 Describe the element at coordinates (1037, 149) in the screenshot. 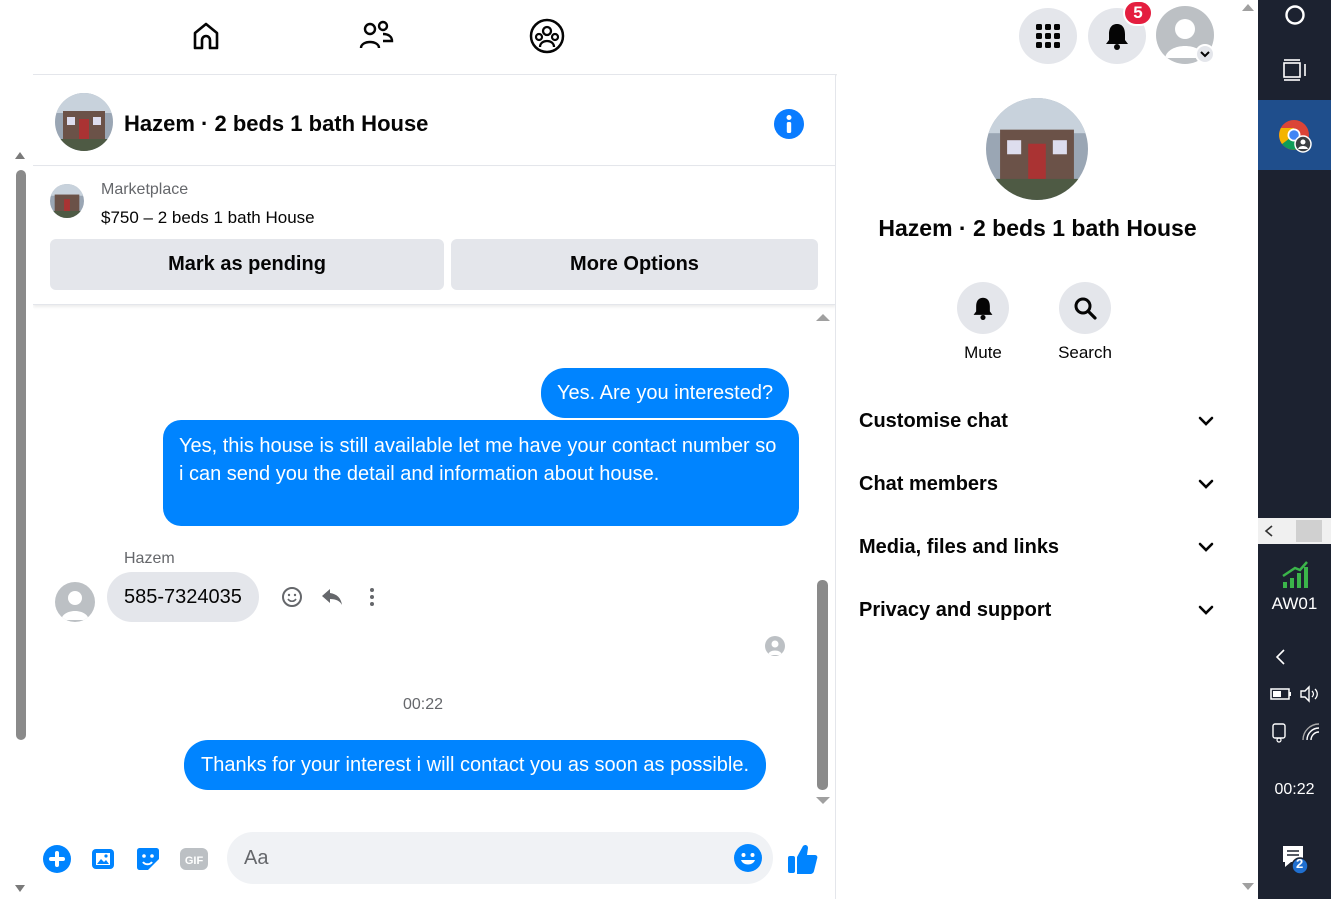

I see `details-photo` at that location.